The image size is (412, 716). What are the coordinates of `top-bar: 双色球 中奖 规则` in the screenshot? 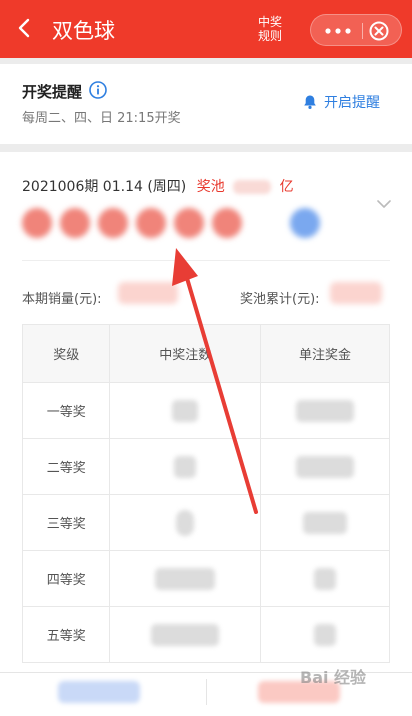 It's located at (206, 29).